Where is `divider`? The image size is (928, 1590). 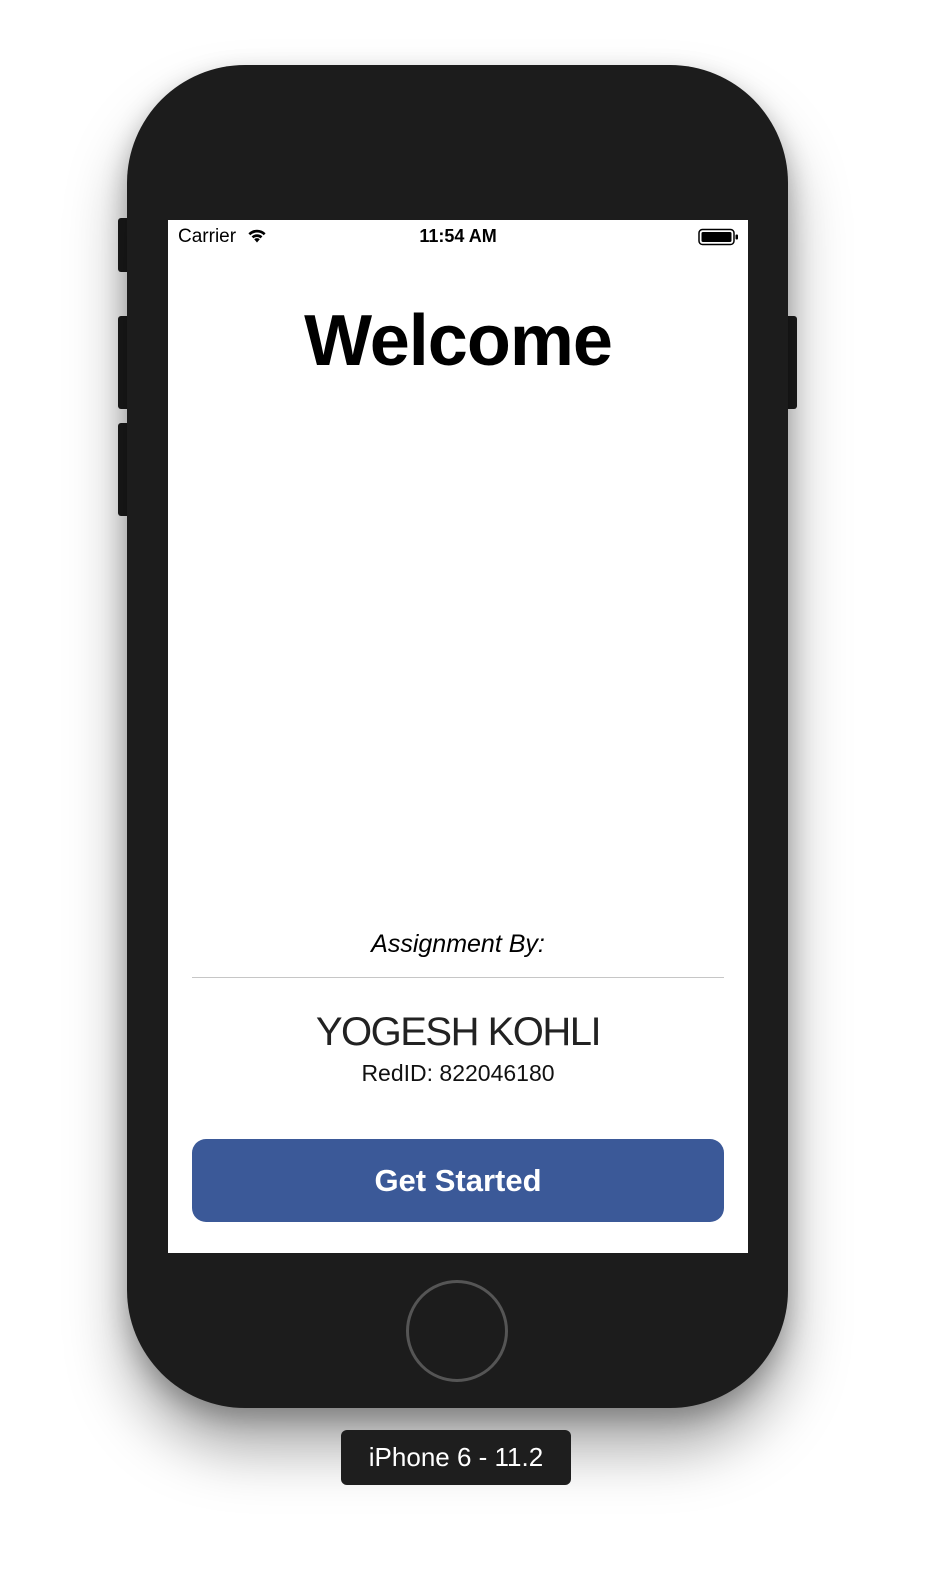
divider is located at coordinates (458, 977).